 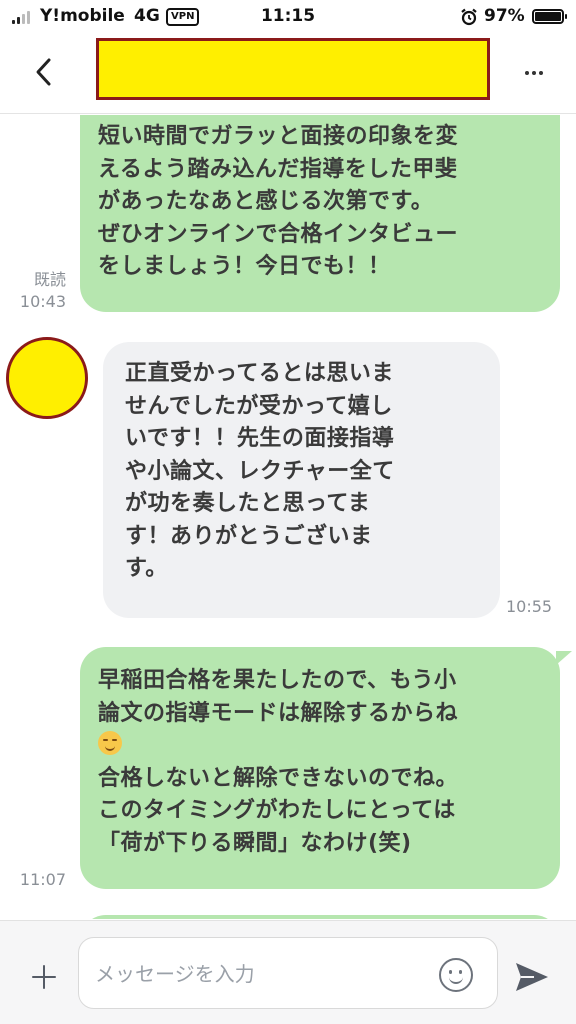 I want to click on message-line: が功を奏したと思ってま, so click(x=248, y=503).